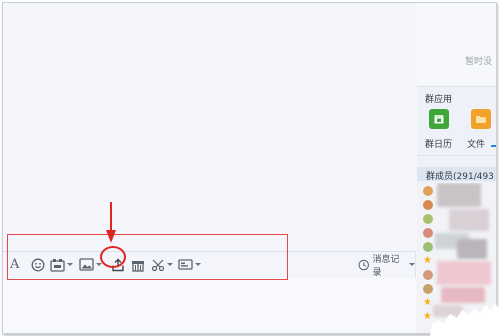 This screenshot has width=499, height=336. Describe the element at coordinates (456, 45) in the screenshot. I see `group-notice: 暂时没` at that location.